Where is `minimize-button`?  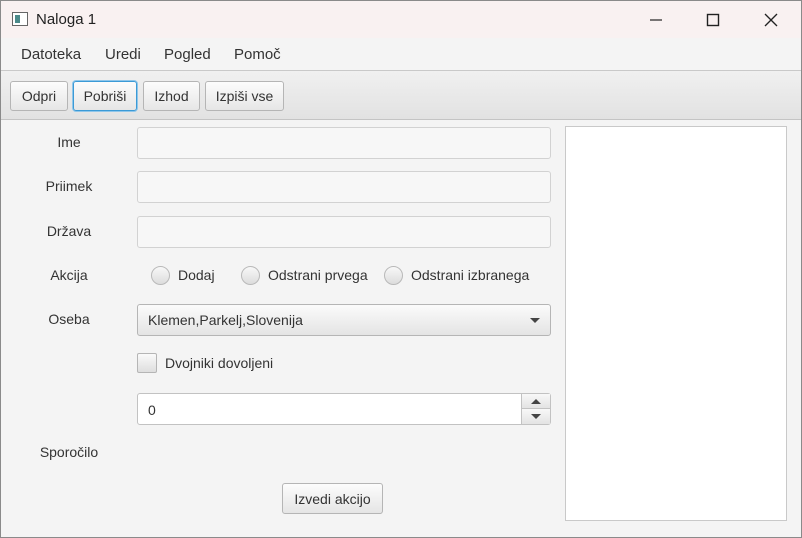
minimize-button is located at coordinates (656, 19).